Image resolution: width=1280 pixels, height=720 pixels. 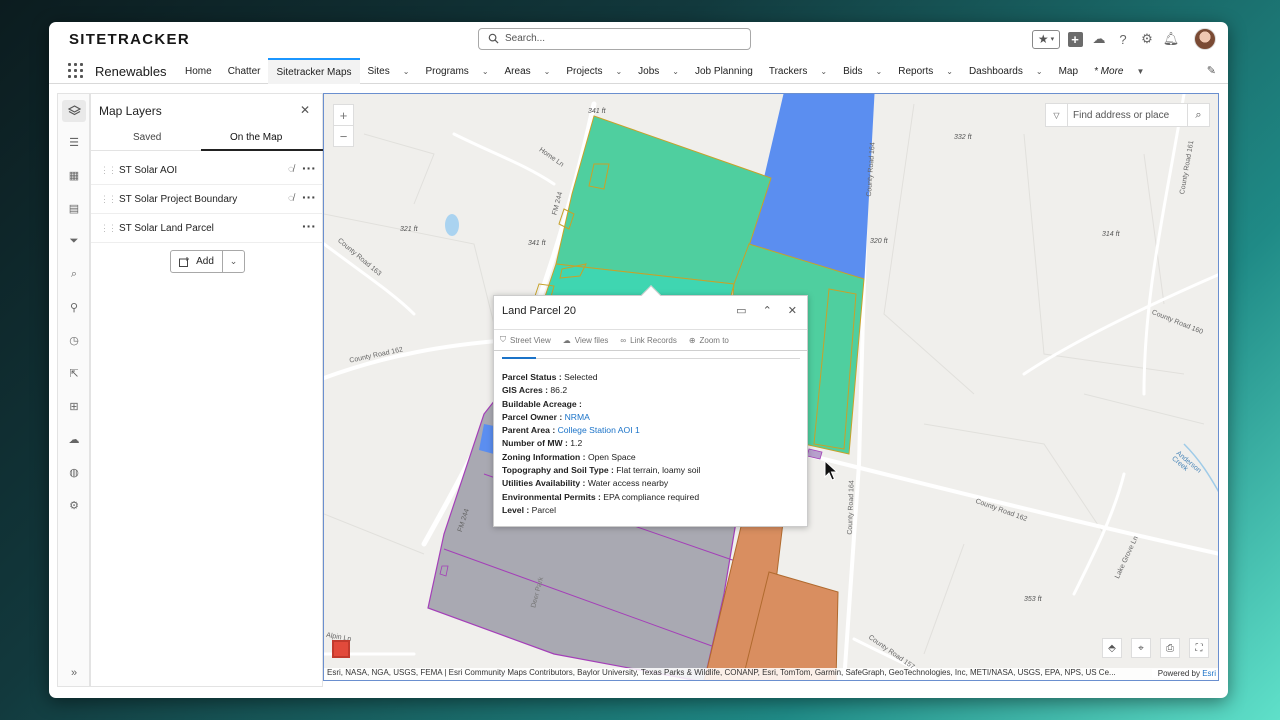 I want to click on map-tool-rail: ☰ ▦ ▤ ⏷ ⌕ ⚲ ◷ ⇱ ⊞ ☁ ◍ ⚙ », so click(x=73, y=390).